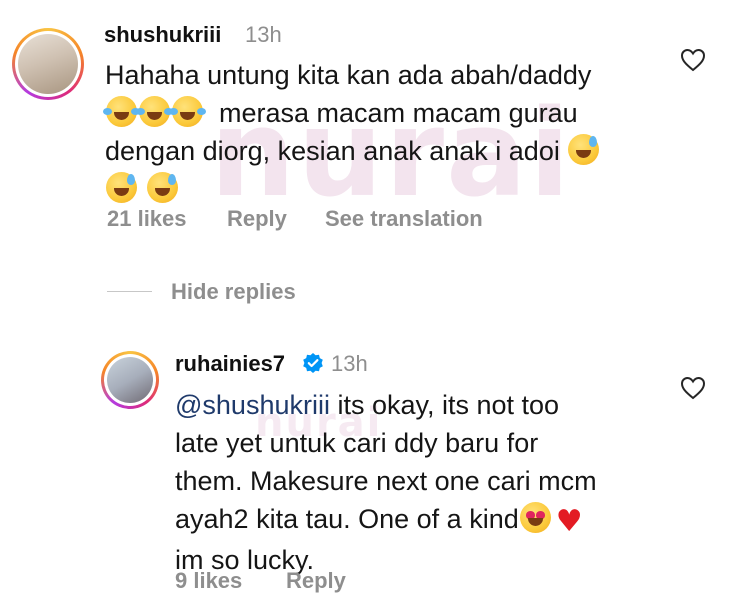 Image resolution: width=750 pixels, height=606 pixels. What do you see at coordinates (316, 581) in the screenshot?
I see `reply-reply-button: Reply` at bounding box center [316, 581].